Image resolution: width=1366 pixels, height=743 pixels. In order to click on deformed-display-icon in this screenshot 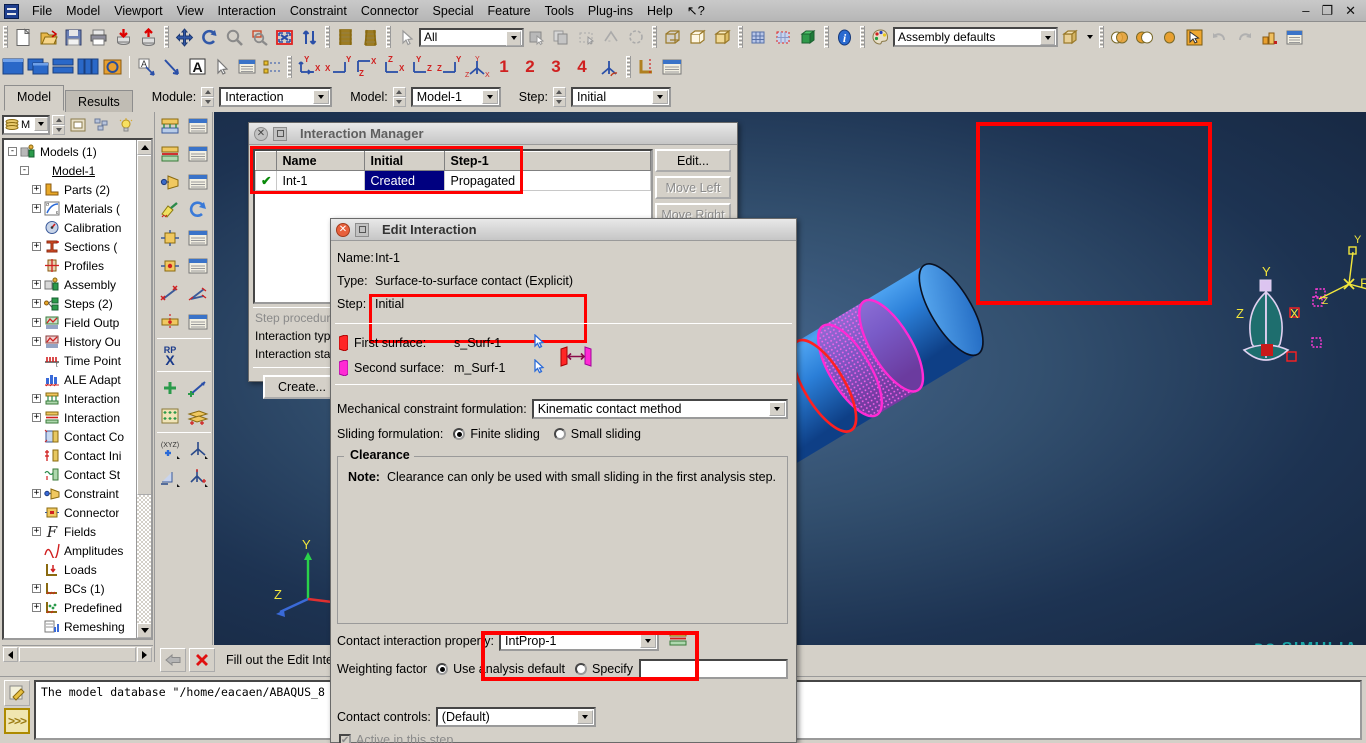, I will do `click(783, 37)`.